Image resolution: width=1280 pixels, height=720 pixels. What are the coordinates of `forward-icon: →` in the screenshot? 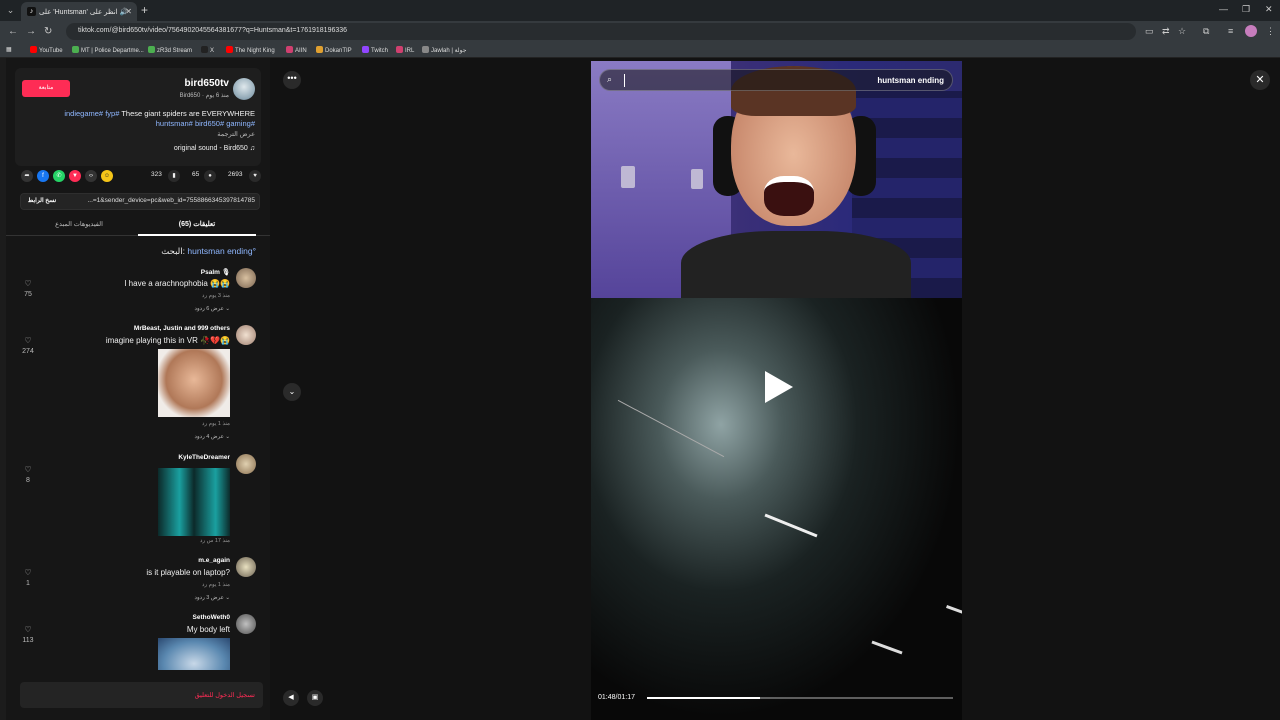 It's located at (31, 31).